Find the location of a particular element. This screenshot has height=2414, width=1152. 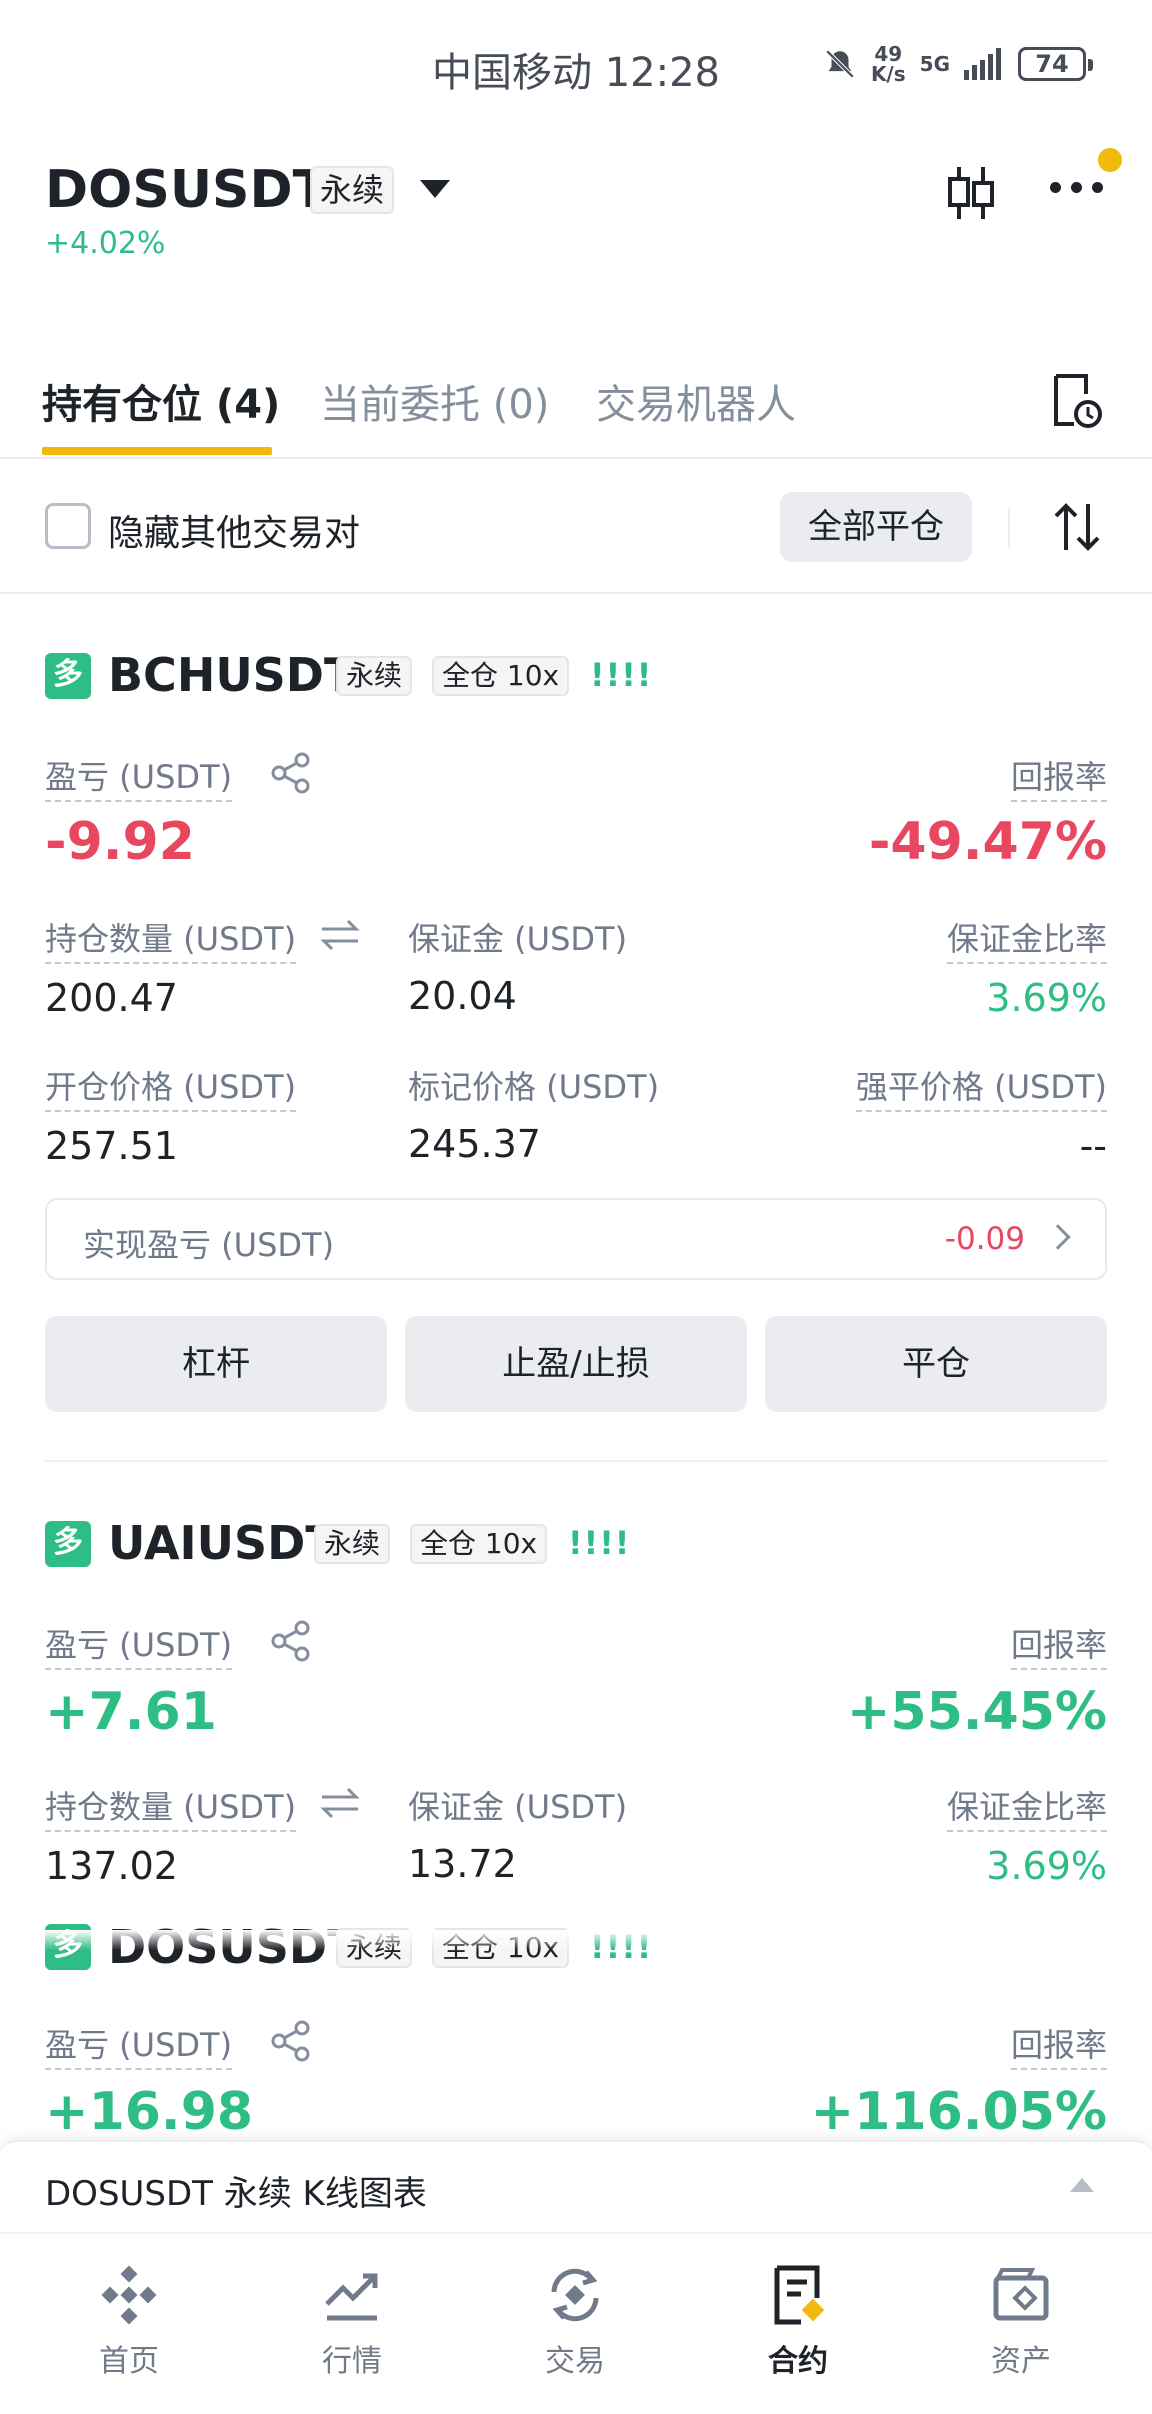

markets-icon is located at coordinates (351, 2297).